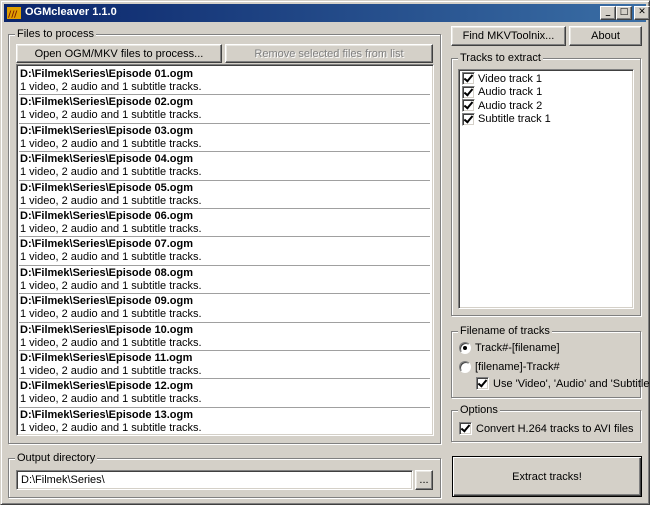 This screenshot has width=650, height=505. Describe the element at coordinates (465, 367) in the screenshot. I see `filename-first-radio` at that location.